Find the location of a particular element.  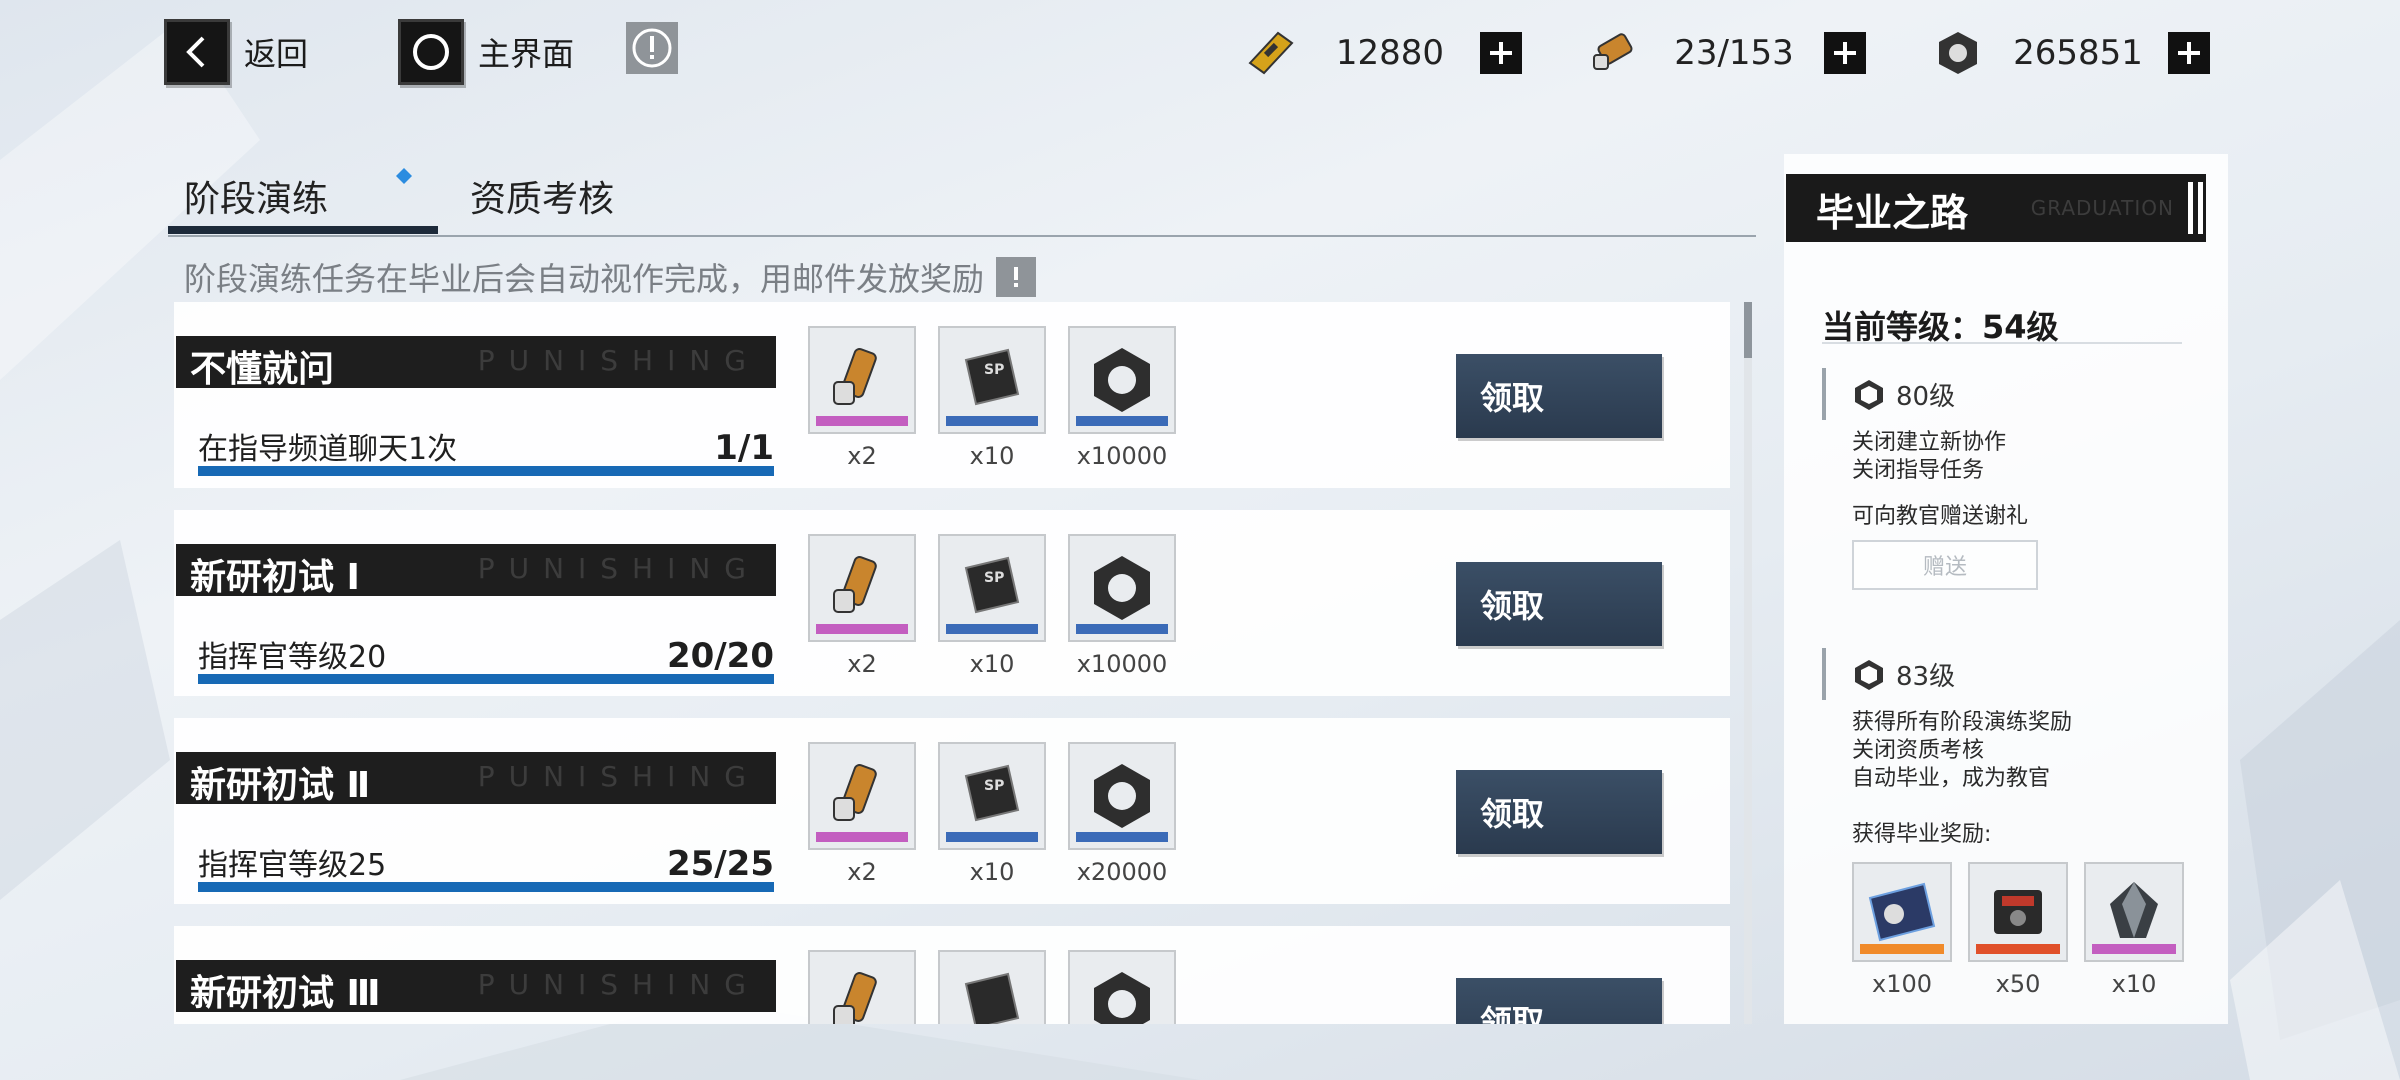

chip-box-icon is located at coordinates (2018, 912).